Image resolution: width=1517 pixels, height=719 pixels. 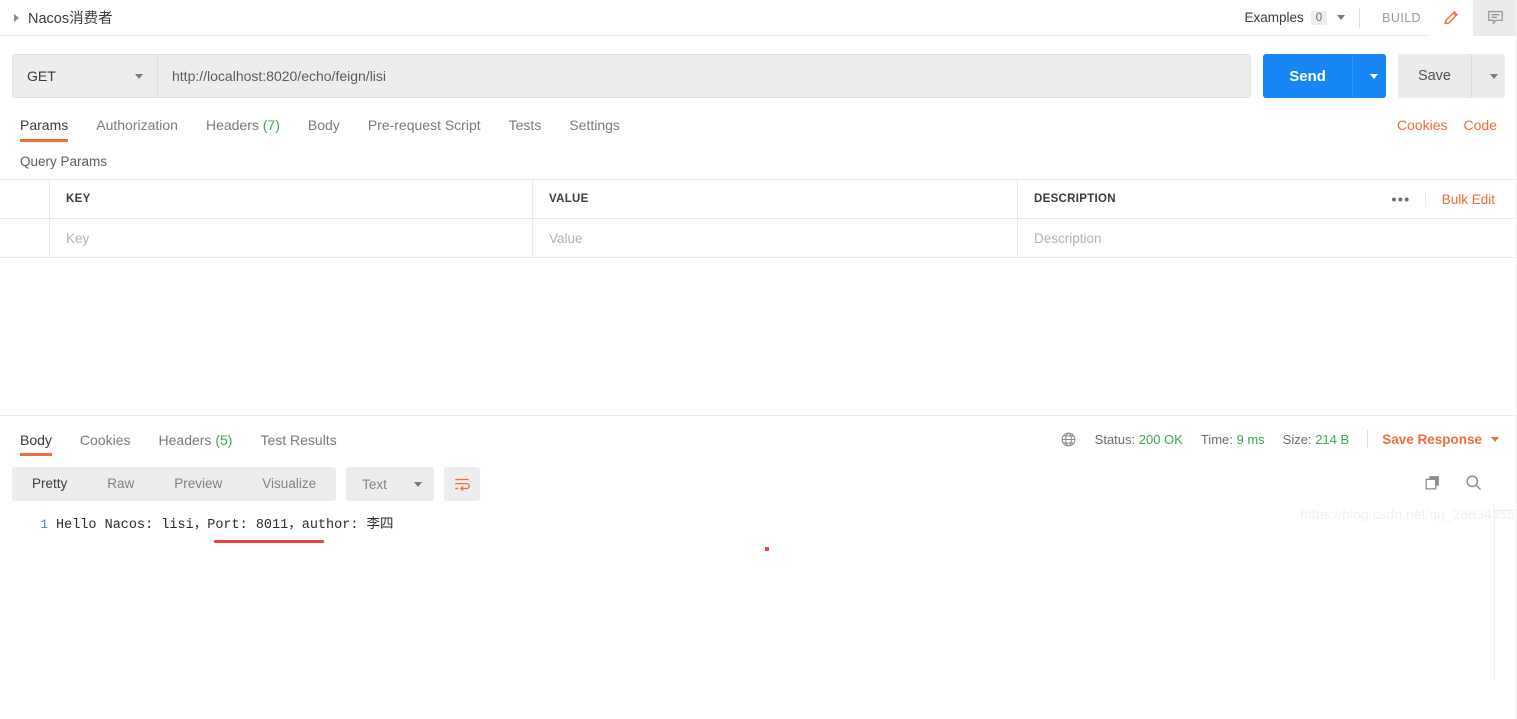 I want to click on tab-count: (5), so click(x=224, y=440).